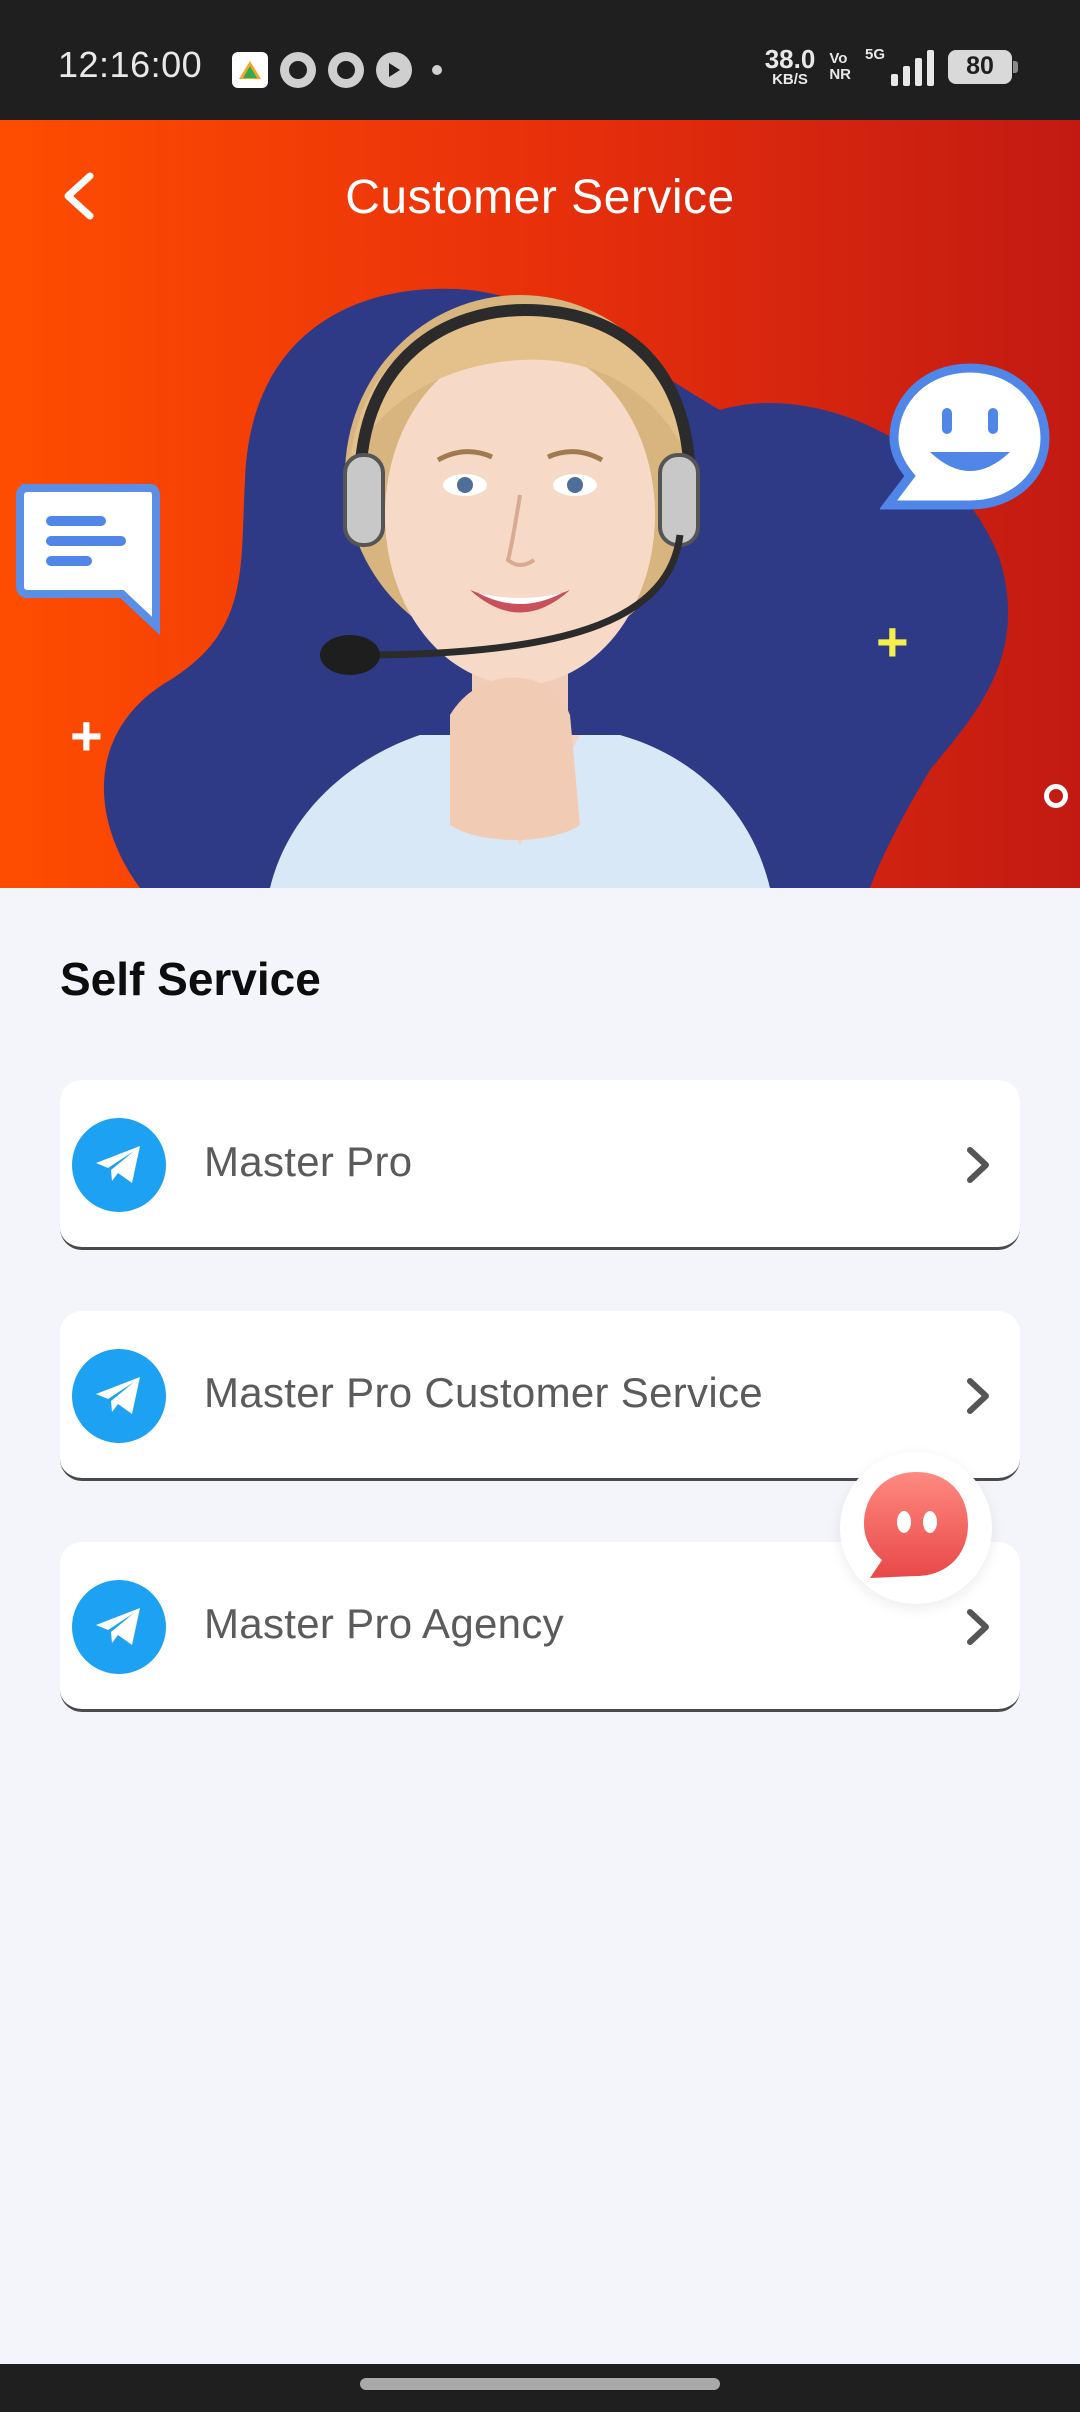  Describe the element at coordinates (520, 591) in the screenshot. I see `agent-illustration` at that location.